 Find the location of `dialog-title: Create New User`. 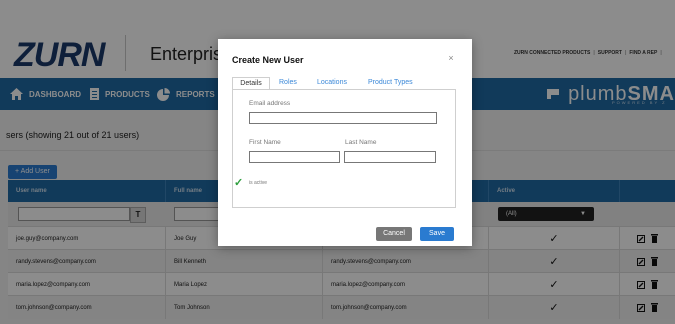

dialog-title: Create New User is located at coordinates (268, 60).